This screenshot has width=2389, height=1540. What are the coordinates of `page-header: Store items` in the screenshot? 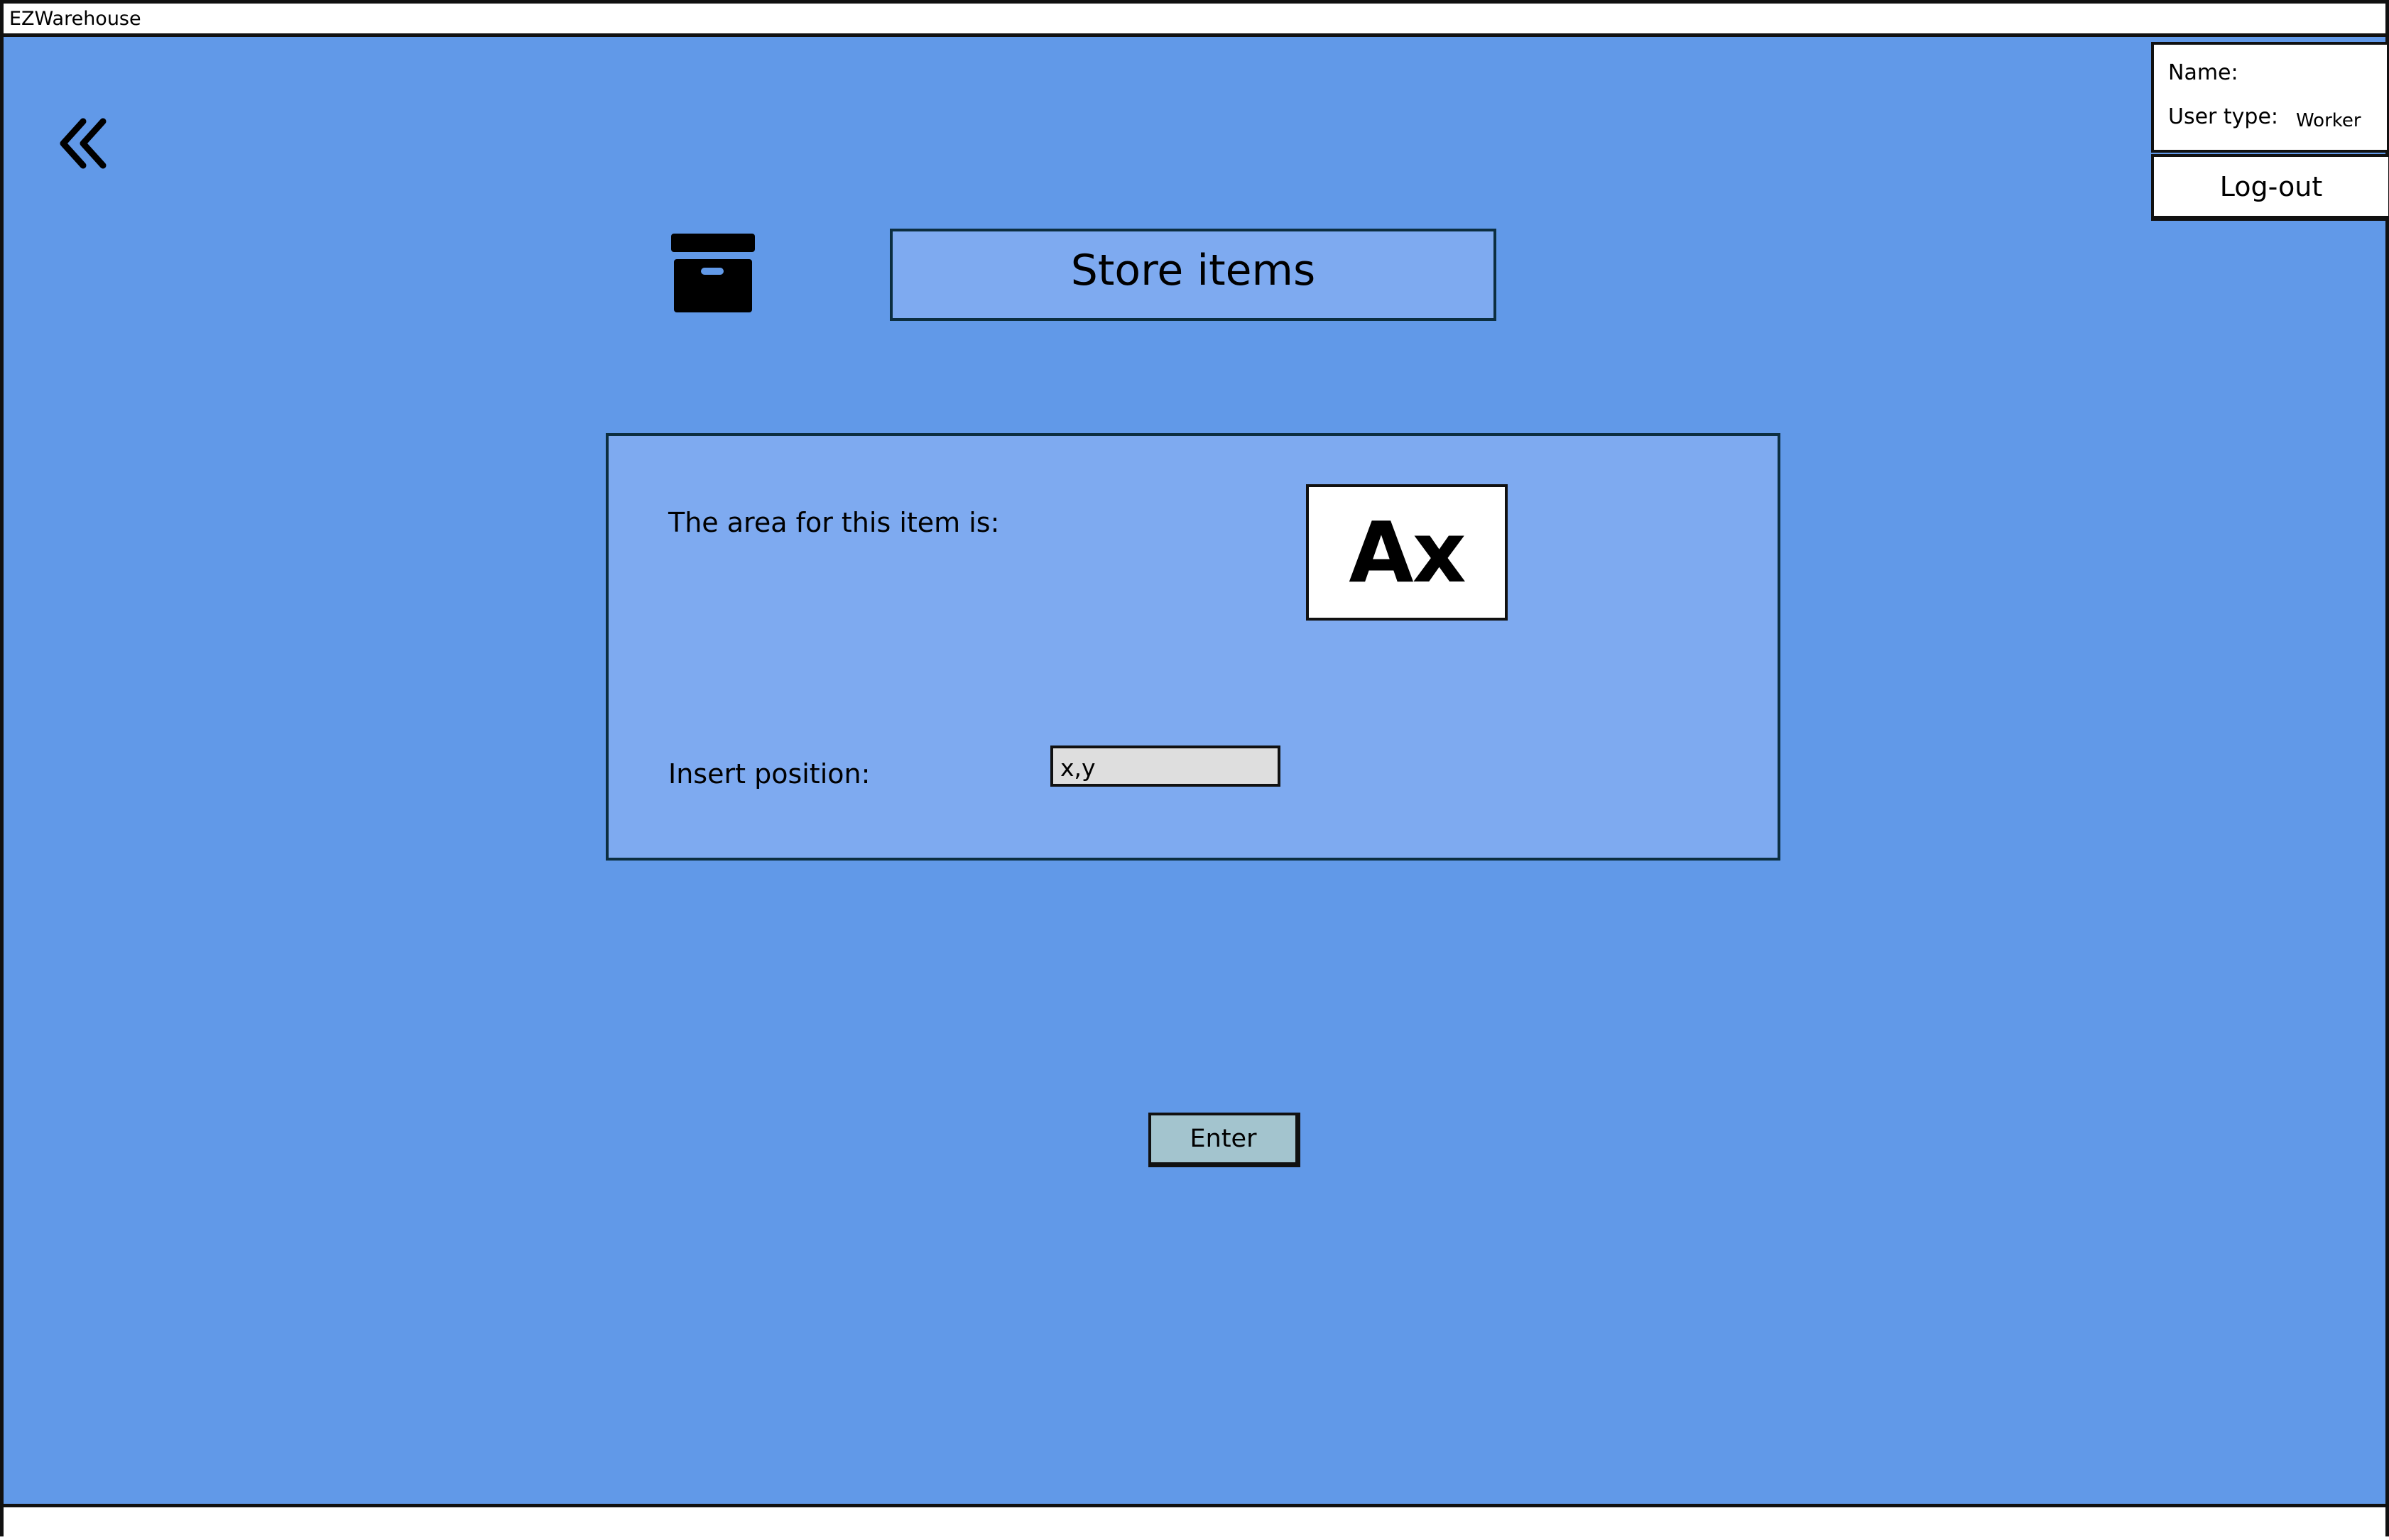 It's located at (1193, 275).